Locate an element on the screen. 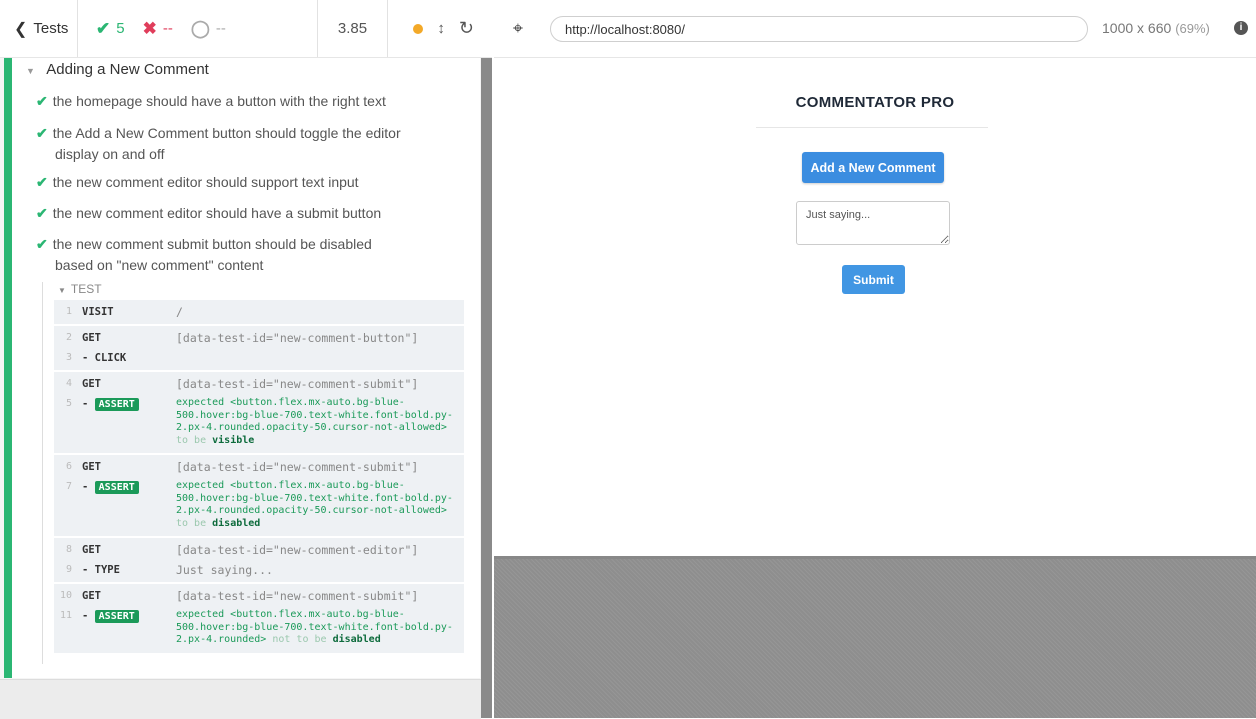 The width and height of the screenshot is (1256, 719). status-dot-icon is located at coordinates (418, 28).